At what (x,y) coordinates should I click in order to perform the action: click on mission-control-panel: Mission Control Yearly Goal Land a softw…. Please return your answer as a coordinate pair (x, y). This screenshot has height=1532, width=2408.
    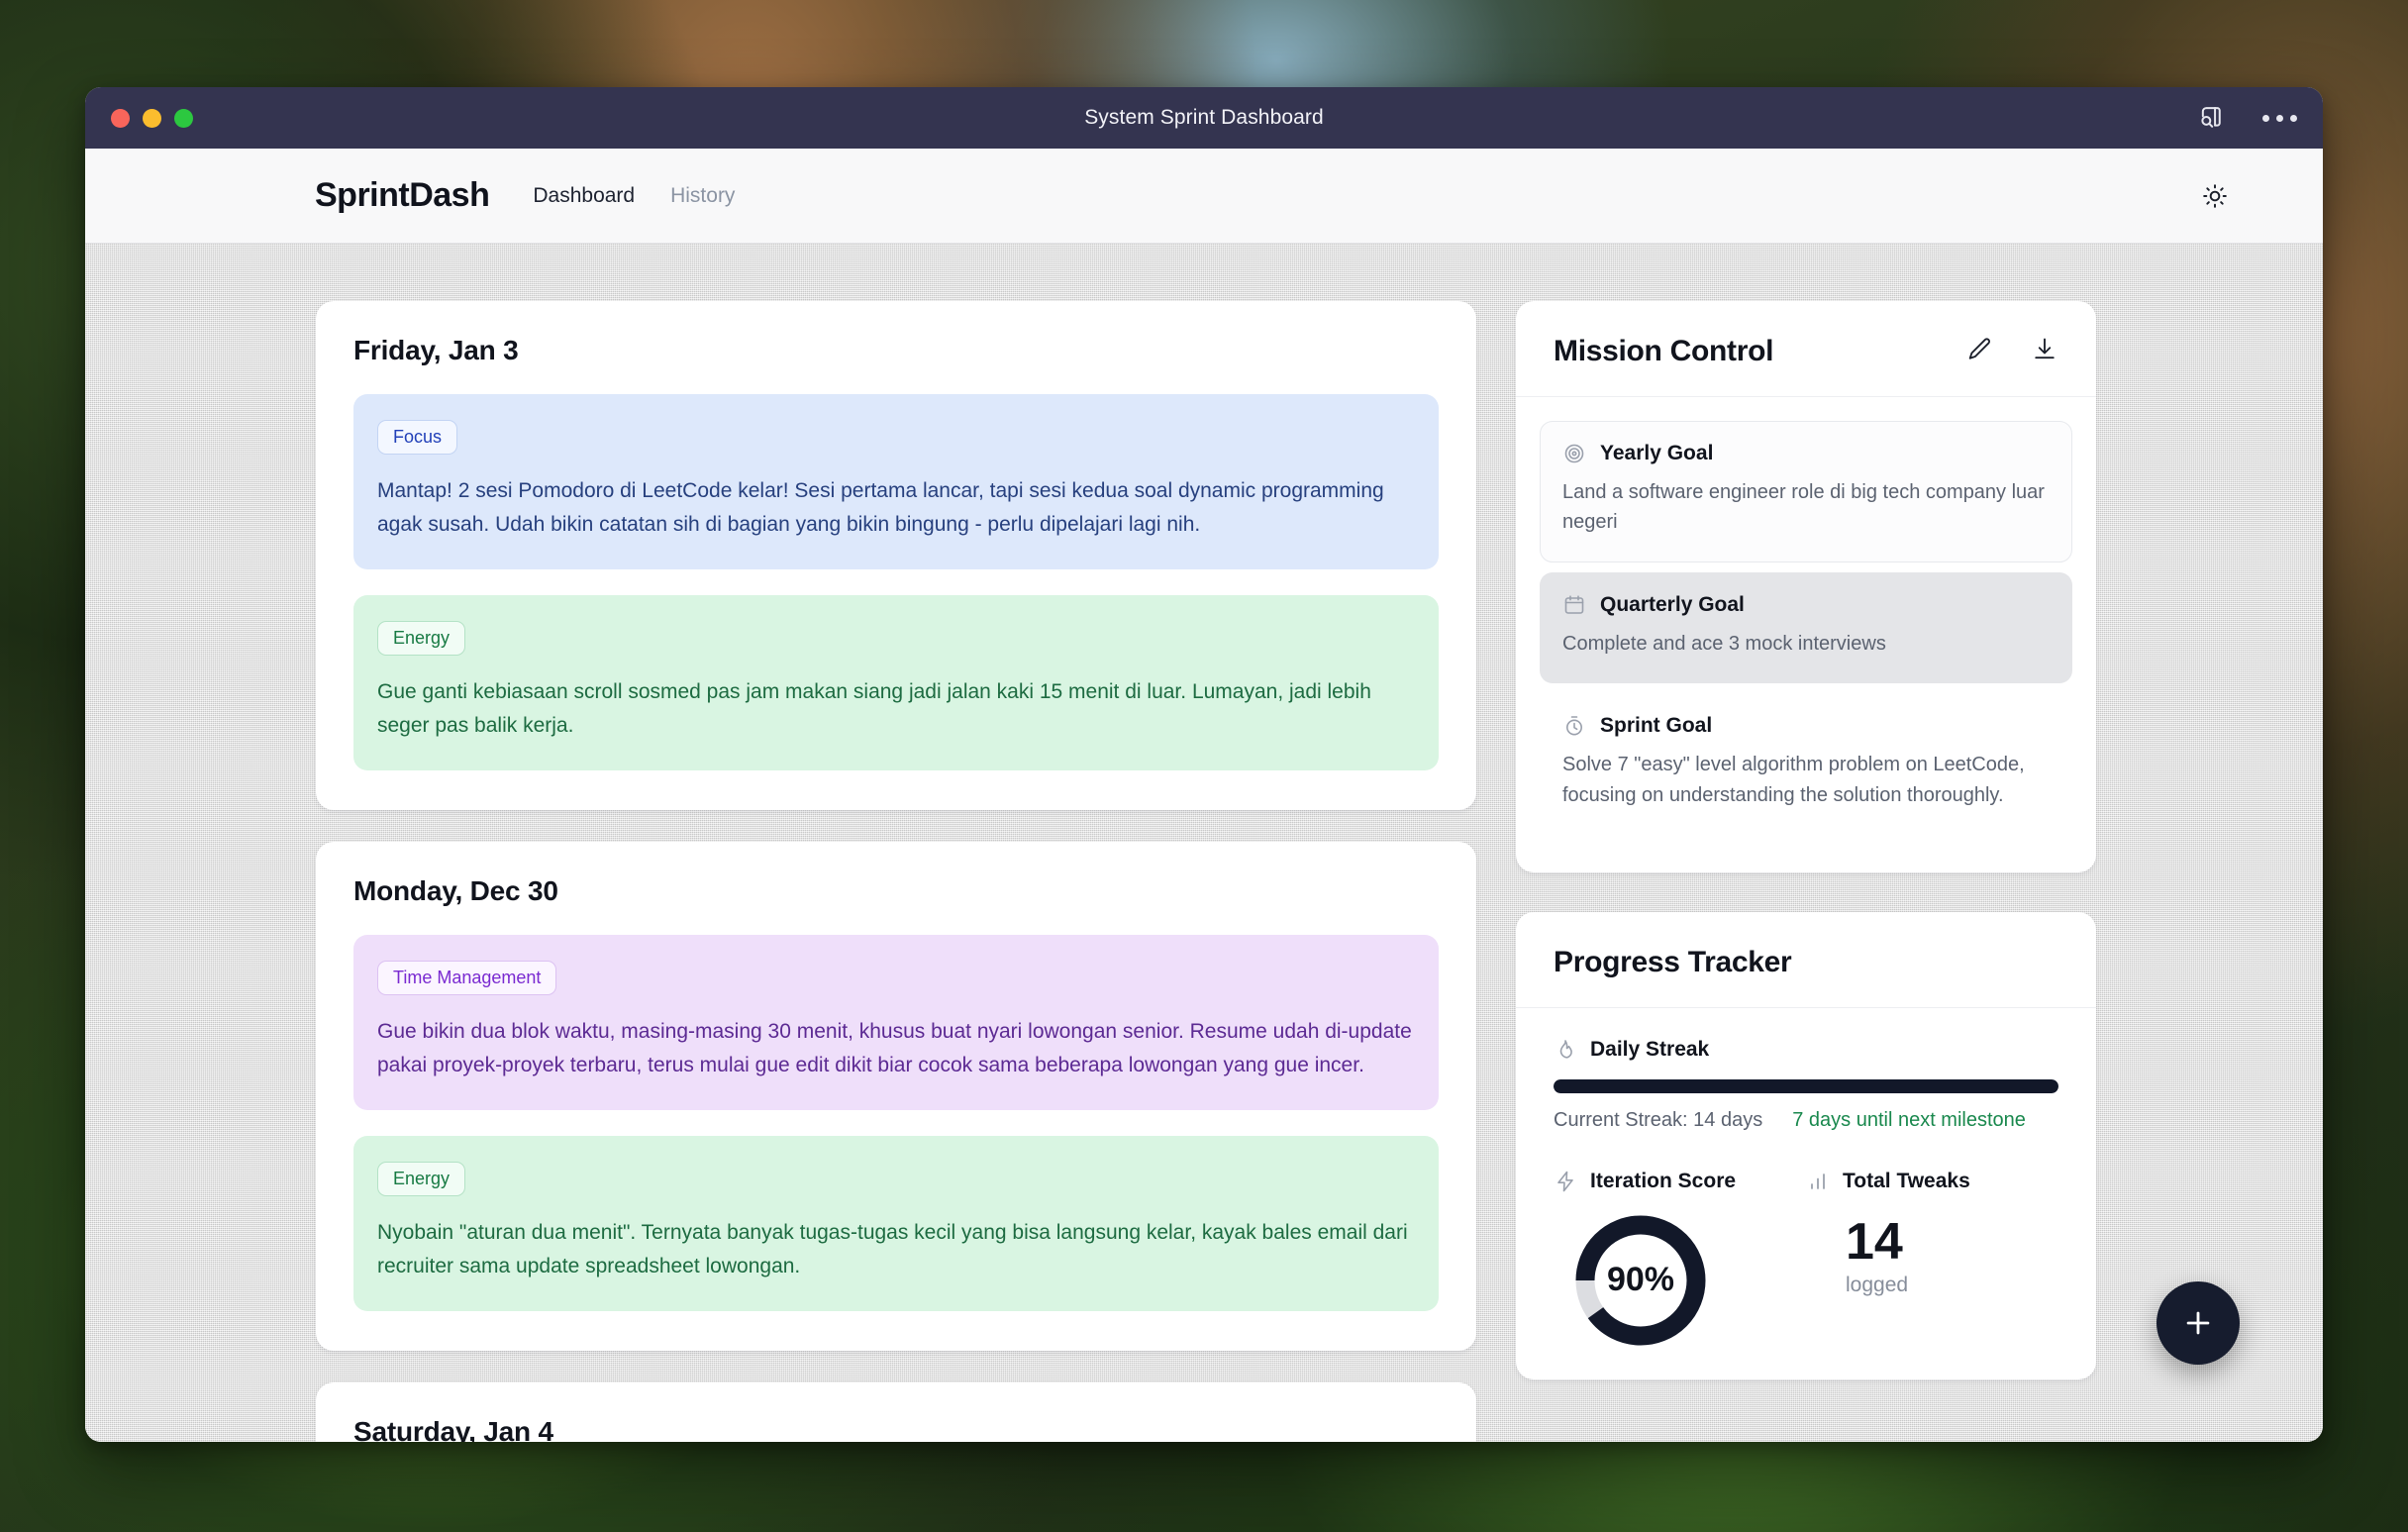
    Looking at the image, I should click on (1806, 586).